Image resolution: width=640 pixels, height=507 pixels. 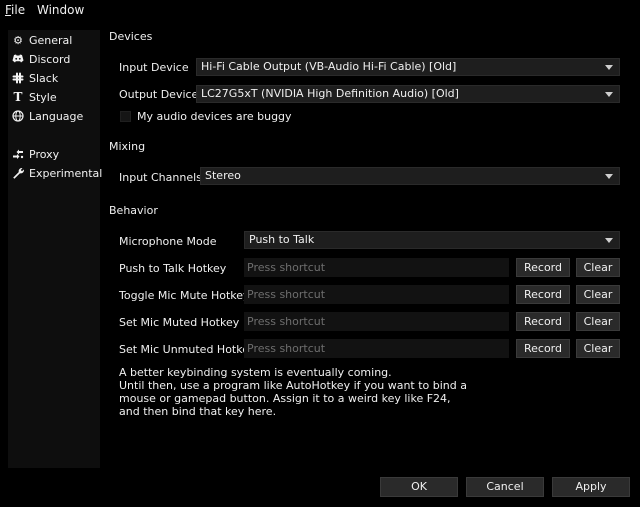 What do you see at coordinates (223, 175) in the screenshot?
I see `input-channels-value: Stereo` at bounding box center [223, 175].